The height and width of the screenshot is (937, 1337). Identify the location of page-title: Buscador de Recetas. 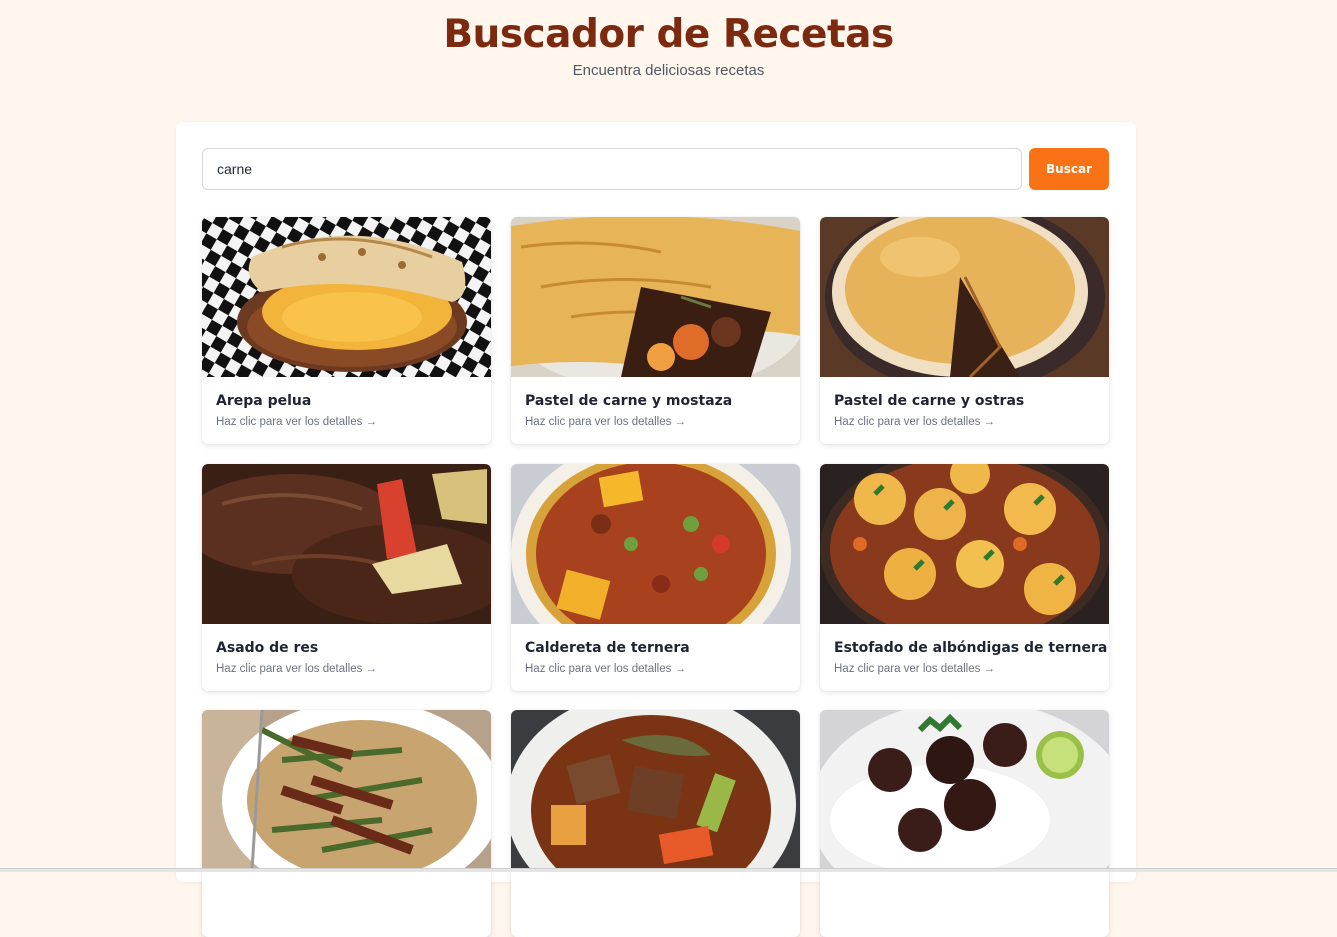
(668, 34).